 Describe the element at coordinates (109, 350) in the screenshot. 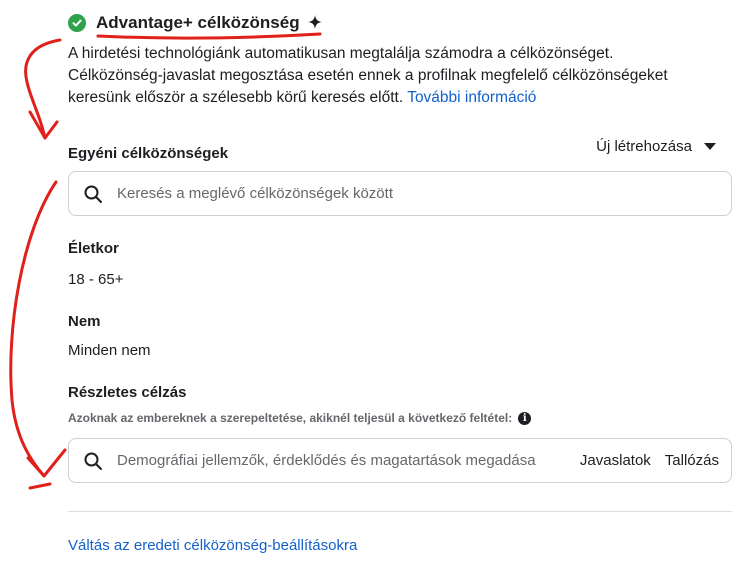

I see `gender-value: Minden nem` at that location.